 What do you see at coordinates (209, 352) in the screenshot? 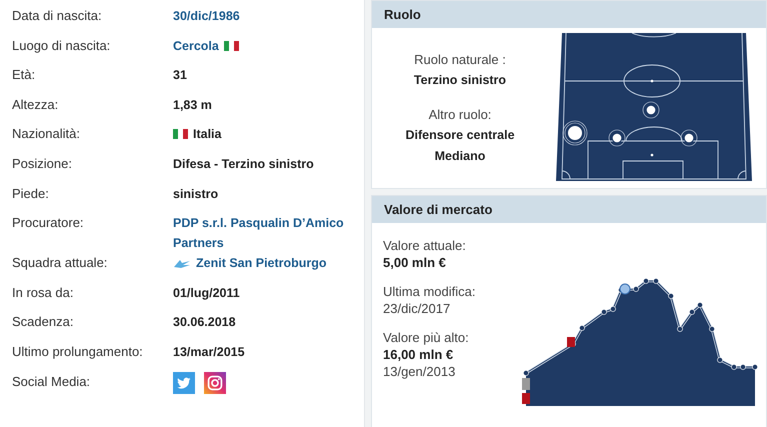
I see `field-value: 13/mar/2015` at bounding box center [209, 352].